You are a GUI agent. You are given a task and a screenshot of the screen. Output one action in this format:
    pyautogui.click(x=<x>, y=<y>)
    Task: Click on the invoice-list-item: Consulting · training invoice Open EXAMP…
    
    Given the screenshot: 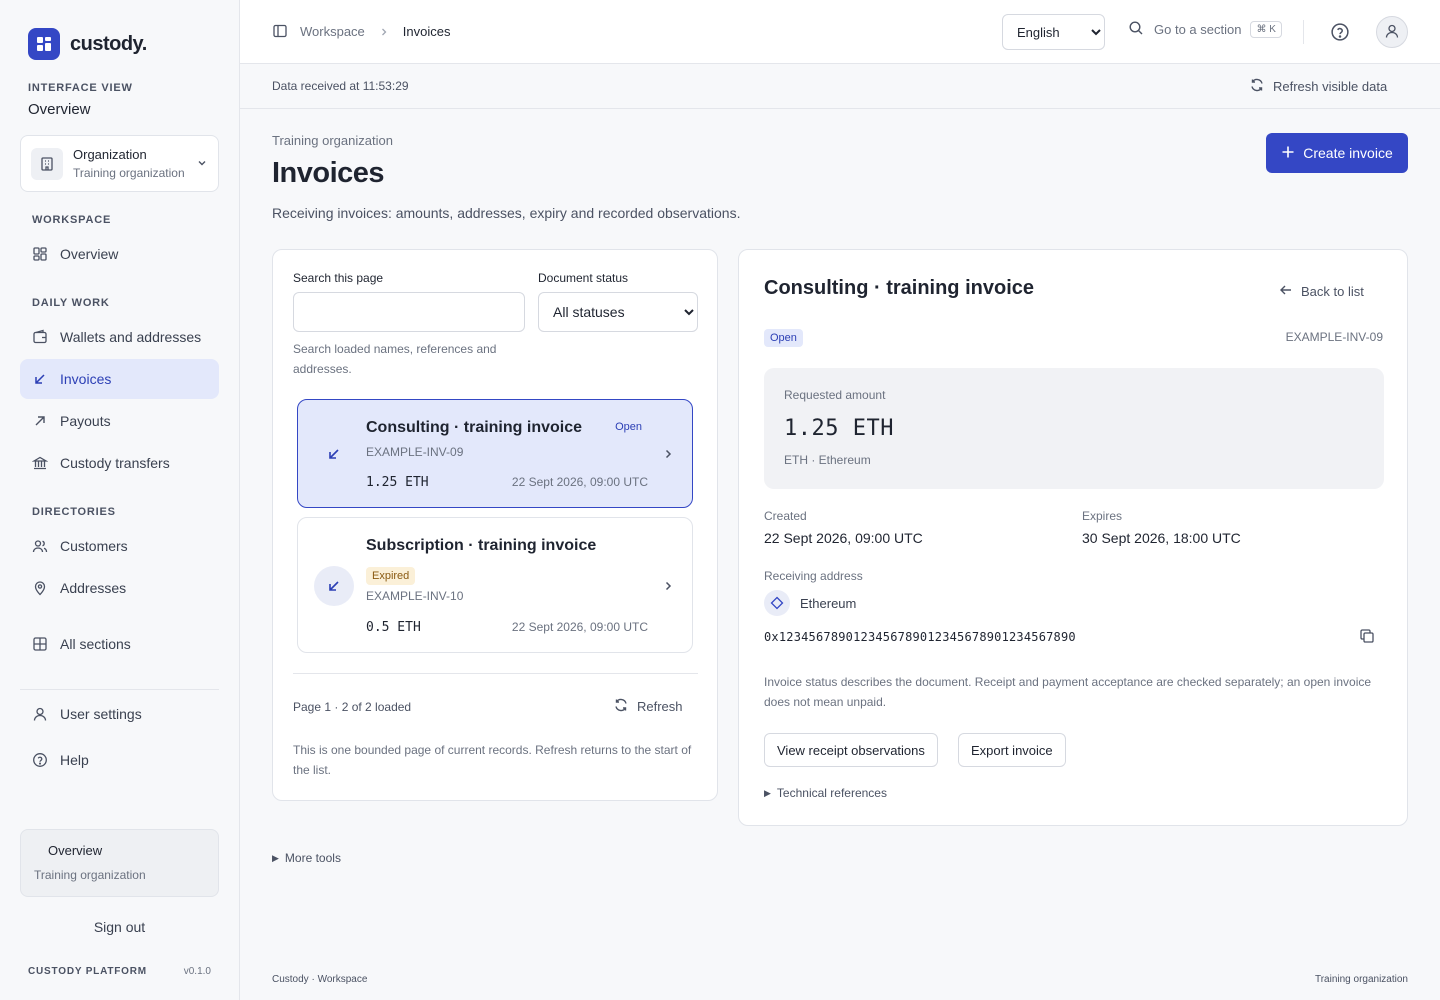 What is the action you would take?
    pyautogui.click(x=495, y=453)
    